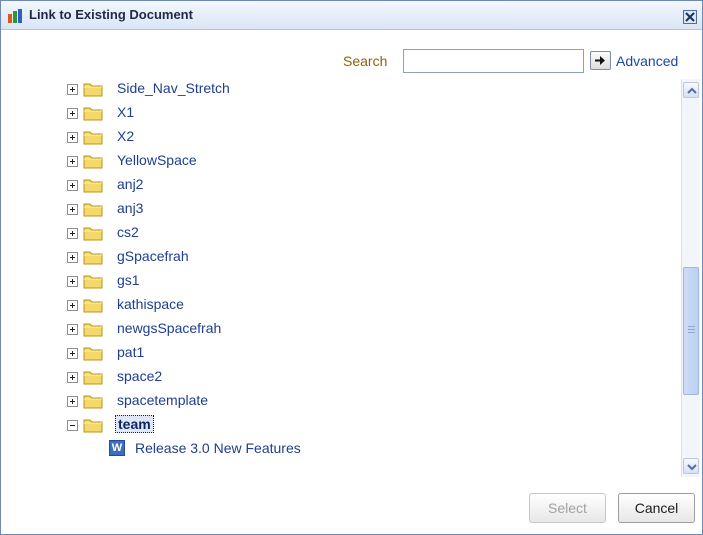  What do you see at coordinates (647, 61) in the screenshot?
I see `advanced-search-link: Advanced` at bounding box center [647, 61].